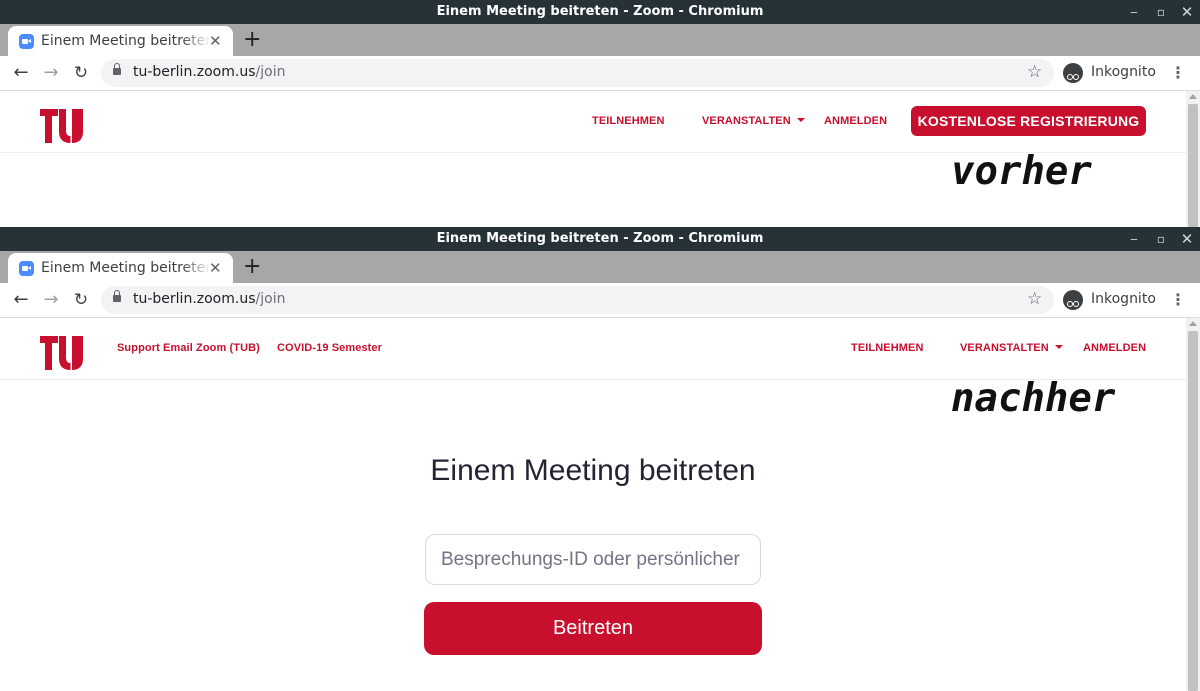 The width and height of the screenshot is (1200, 691). I want to click on nav-covid-link: COVID-19 Semester, so click(329, 348).